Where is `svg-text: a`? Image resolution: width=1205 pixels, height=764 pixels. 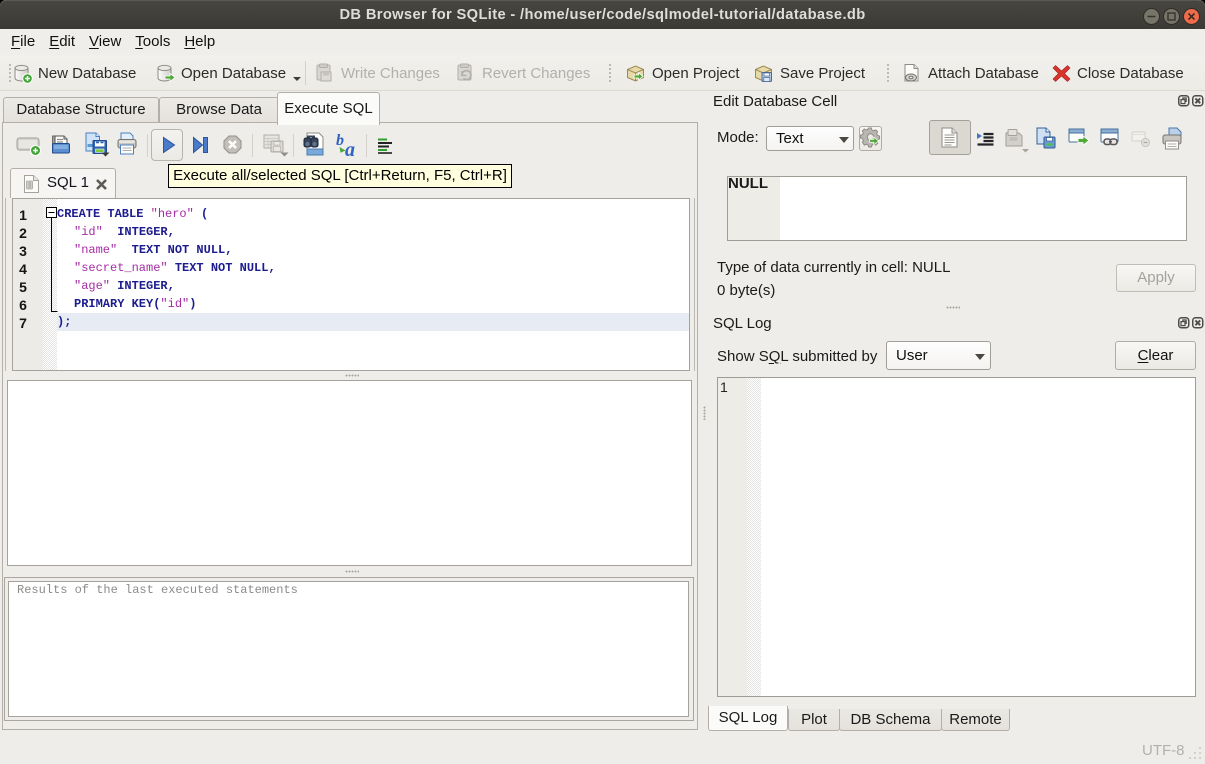
svg-text: a is located at coordinates (350, 148).